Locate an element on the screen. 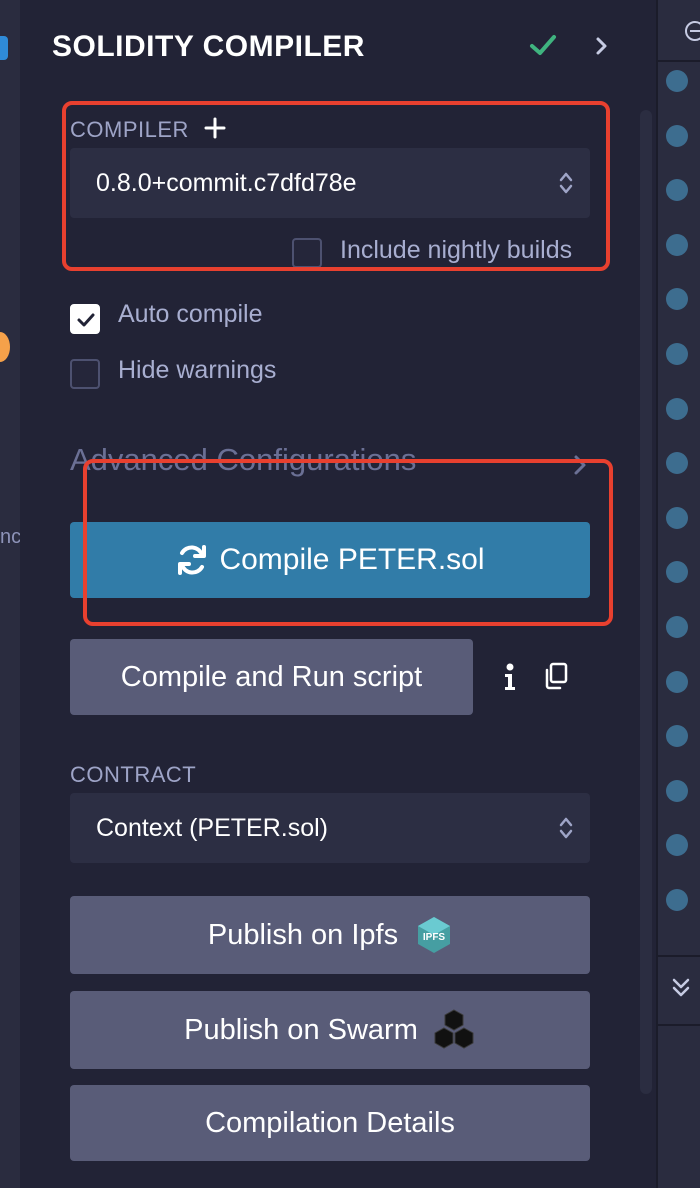  publish-ipfs-label: Publish on Ipfs is located at coordinates (303, 934).